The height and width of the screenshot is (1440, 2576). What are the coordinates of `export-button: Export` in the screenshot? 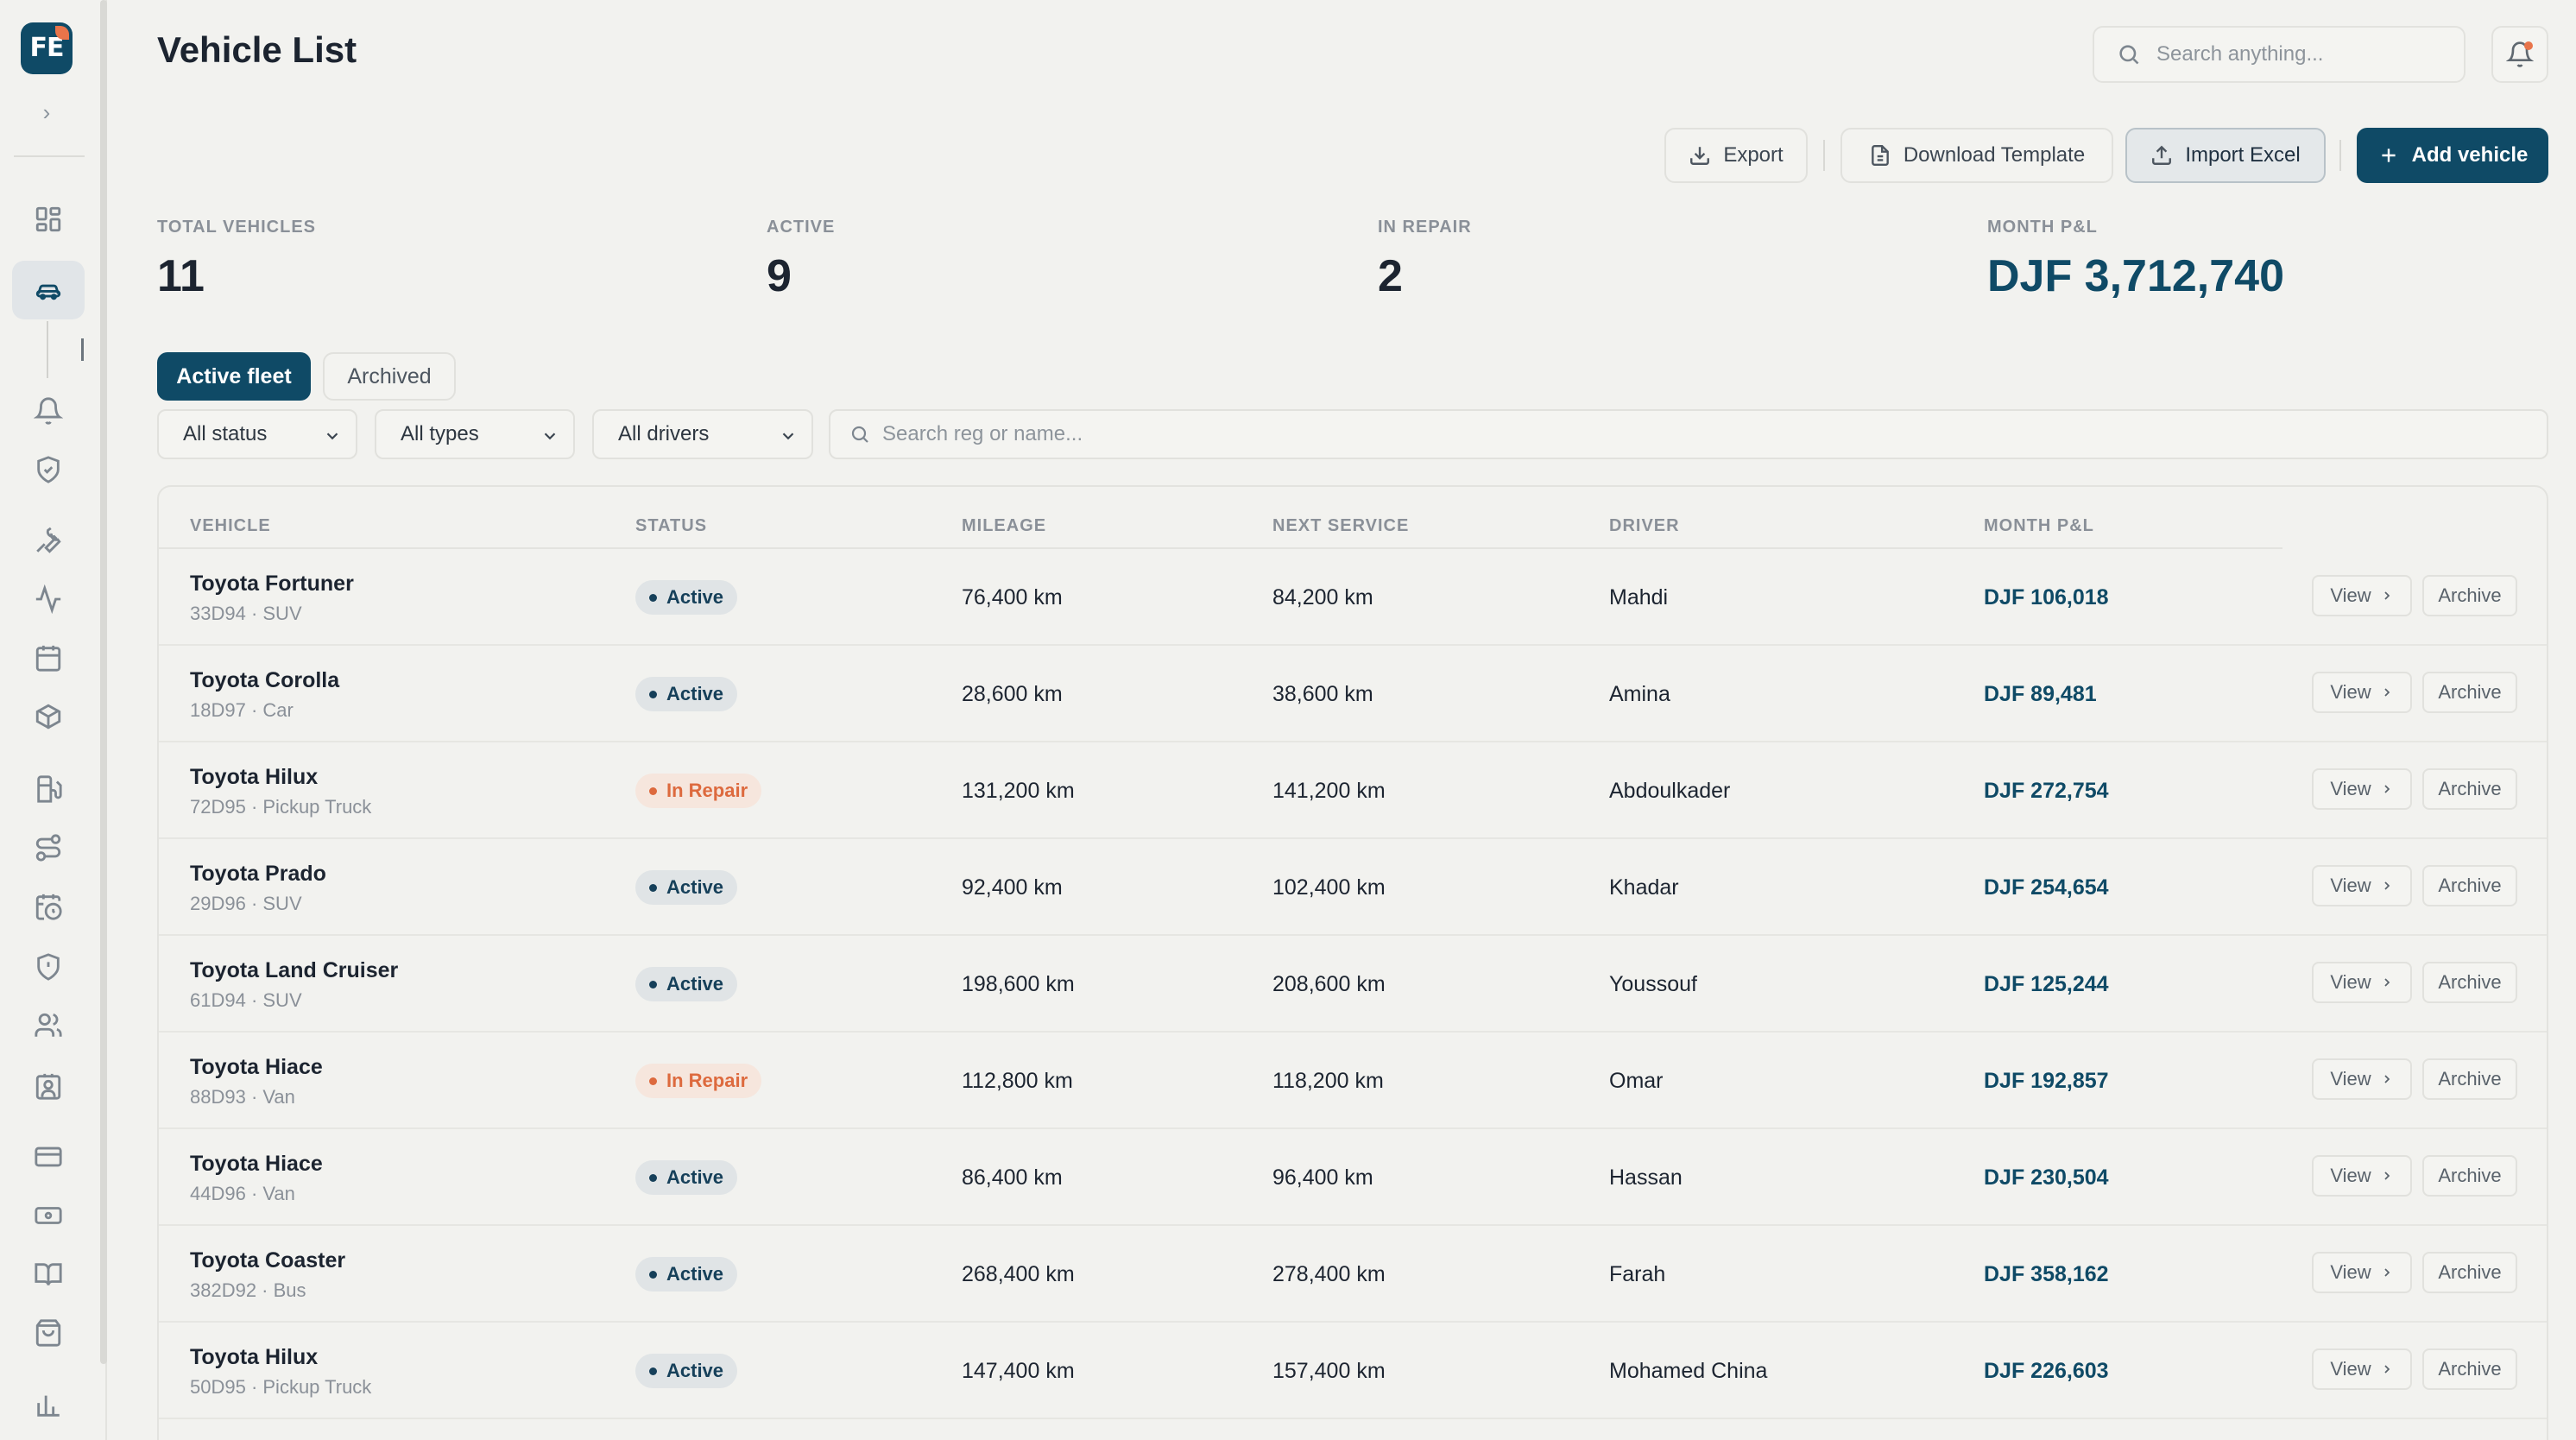 It's located at (1736, 155).